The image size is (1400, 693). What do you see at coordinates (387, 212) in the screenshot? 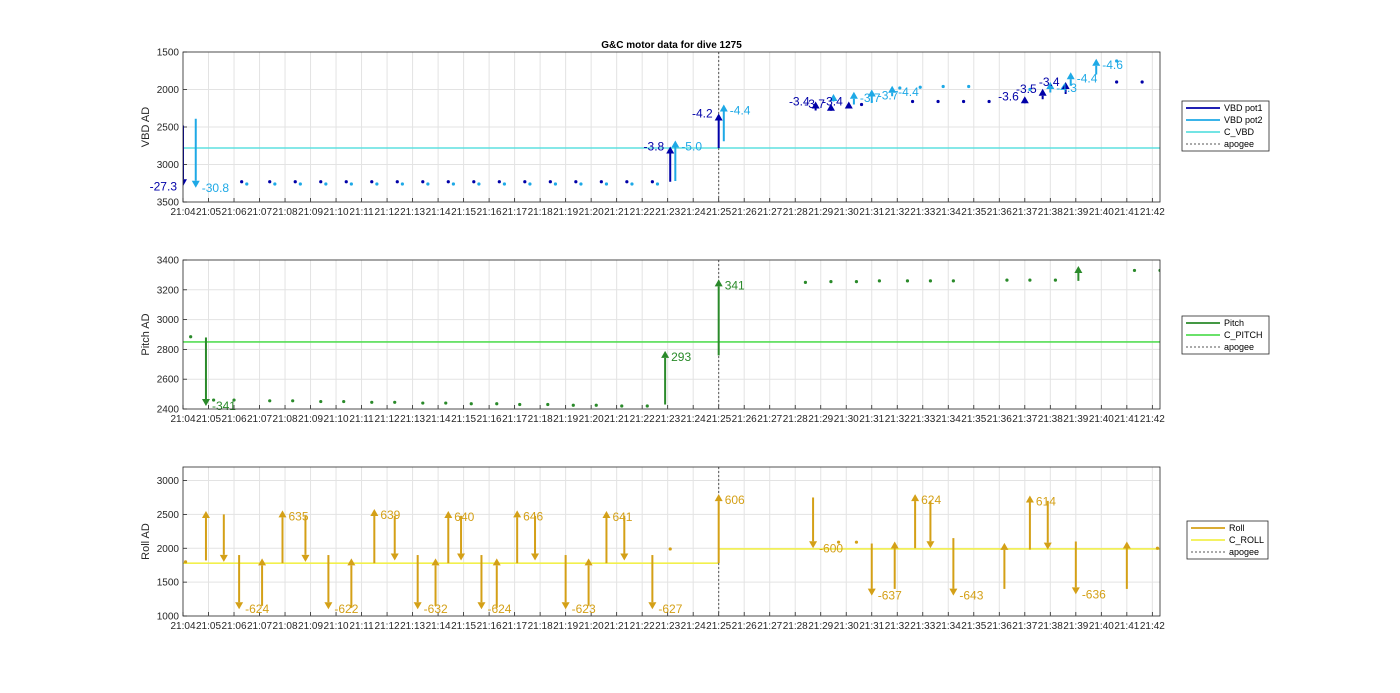
I see `x-tick-label: 21:12` at bounding box center [387, 212].